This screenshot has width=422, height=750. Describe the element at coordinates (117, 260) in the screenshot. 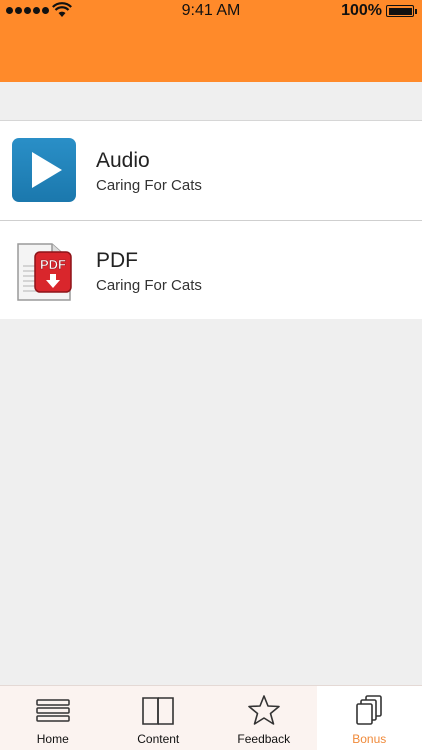

I see `item-title: PDF` at that location.